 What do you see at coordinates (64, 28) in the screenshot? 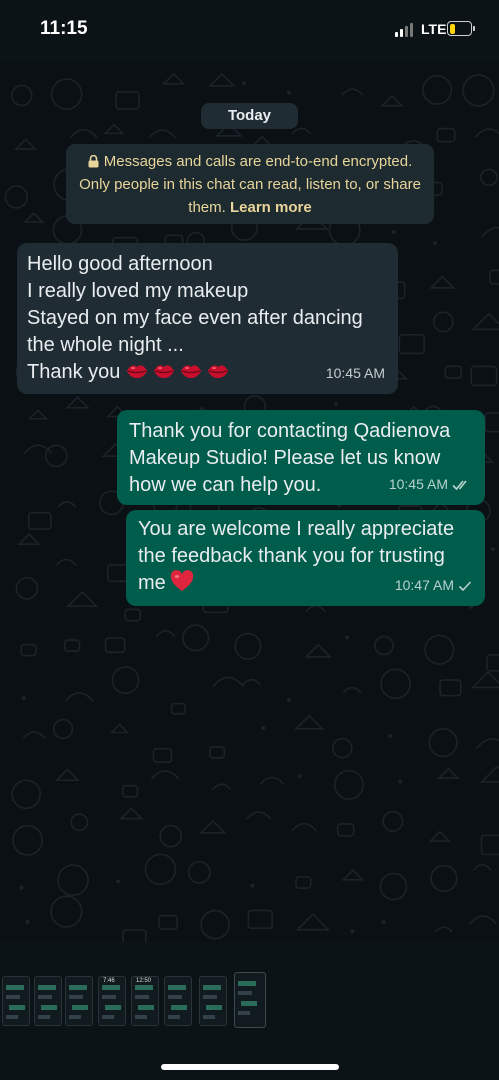
I see `status-time: 11:15` at bounding box center [64, 28].